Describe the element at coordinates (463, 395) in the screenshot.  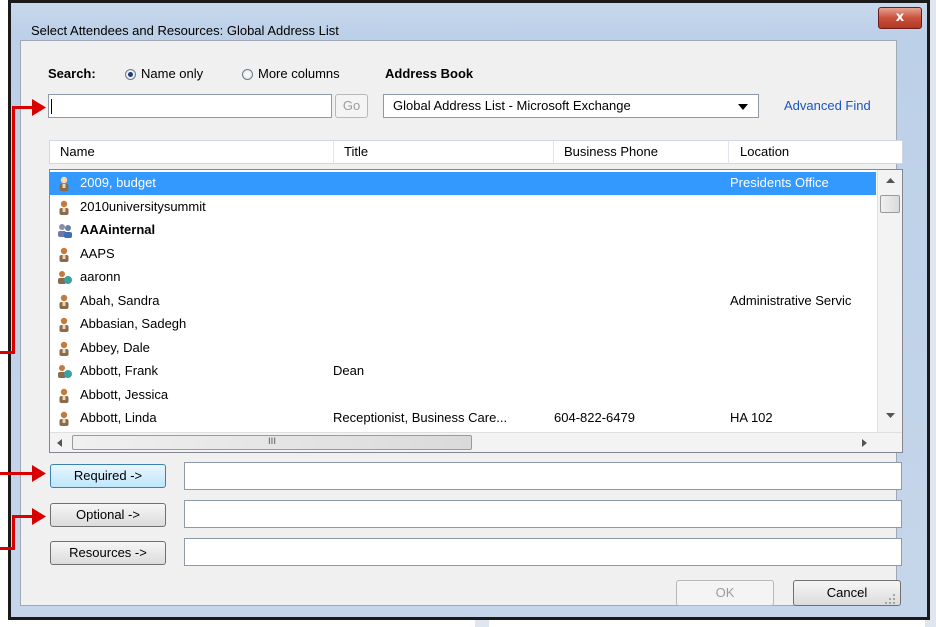
I see `table-row: Abbott, Jessica` at that location.